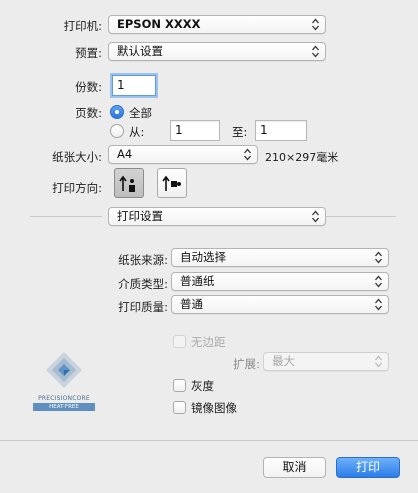 The width and height of the screenshot is (418, 493). I want to click on borderless-checkbox, so click(179, 341).